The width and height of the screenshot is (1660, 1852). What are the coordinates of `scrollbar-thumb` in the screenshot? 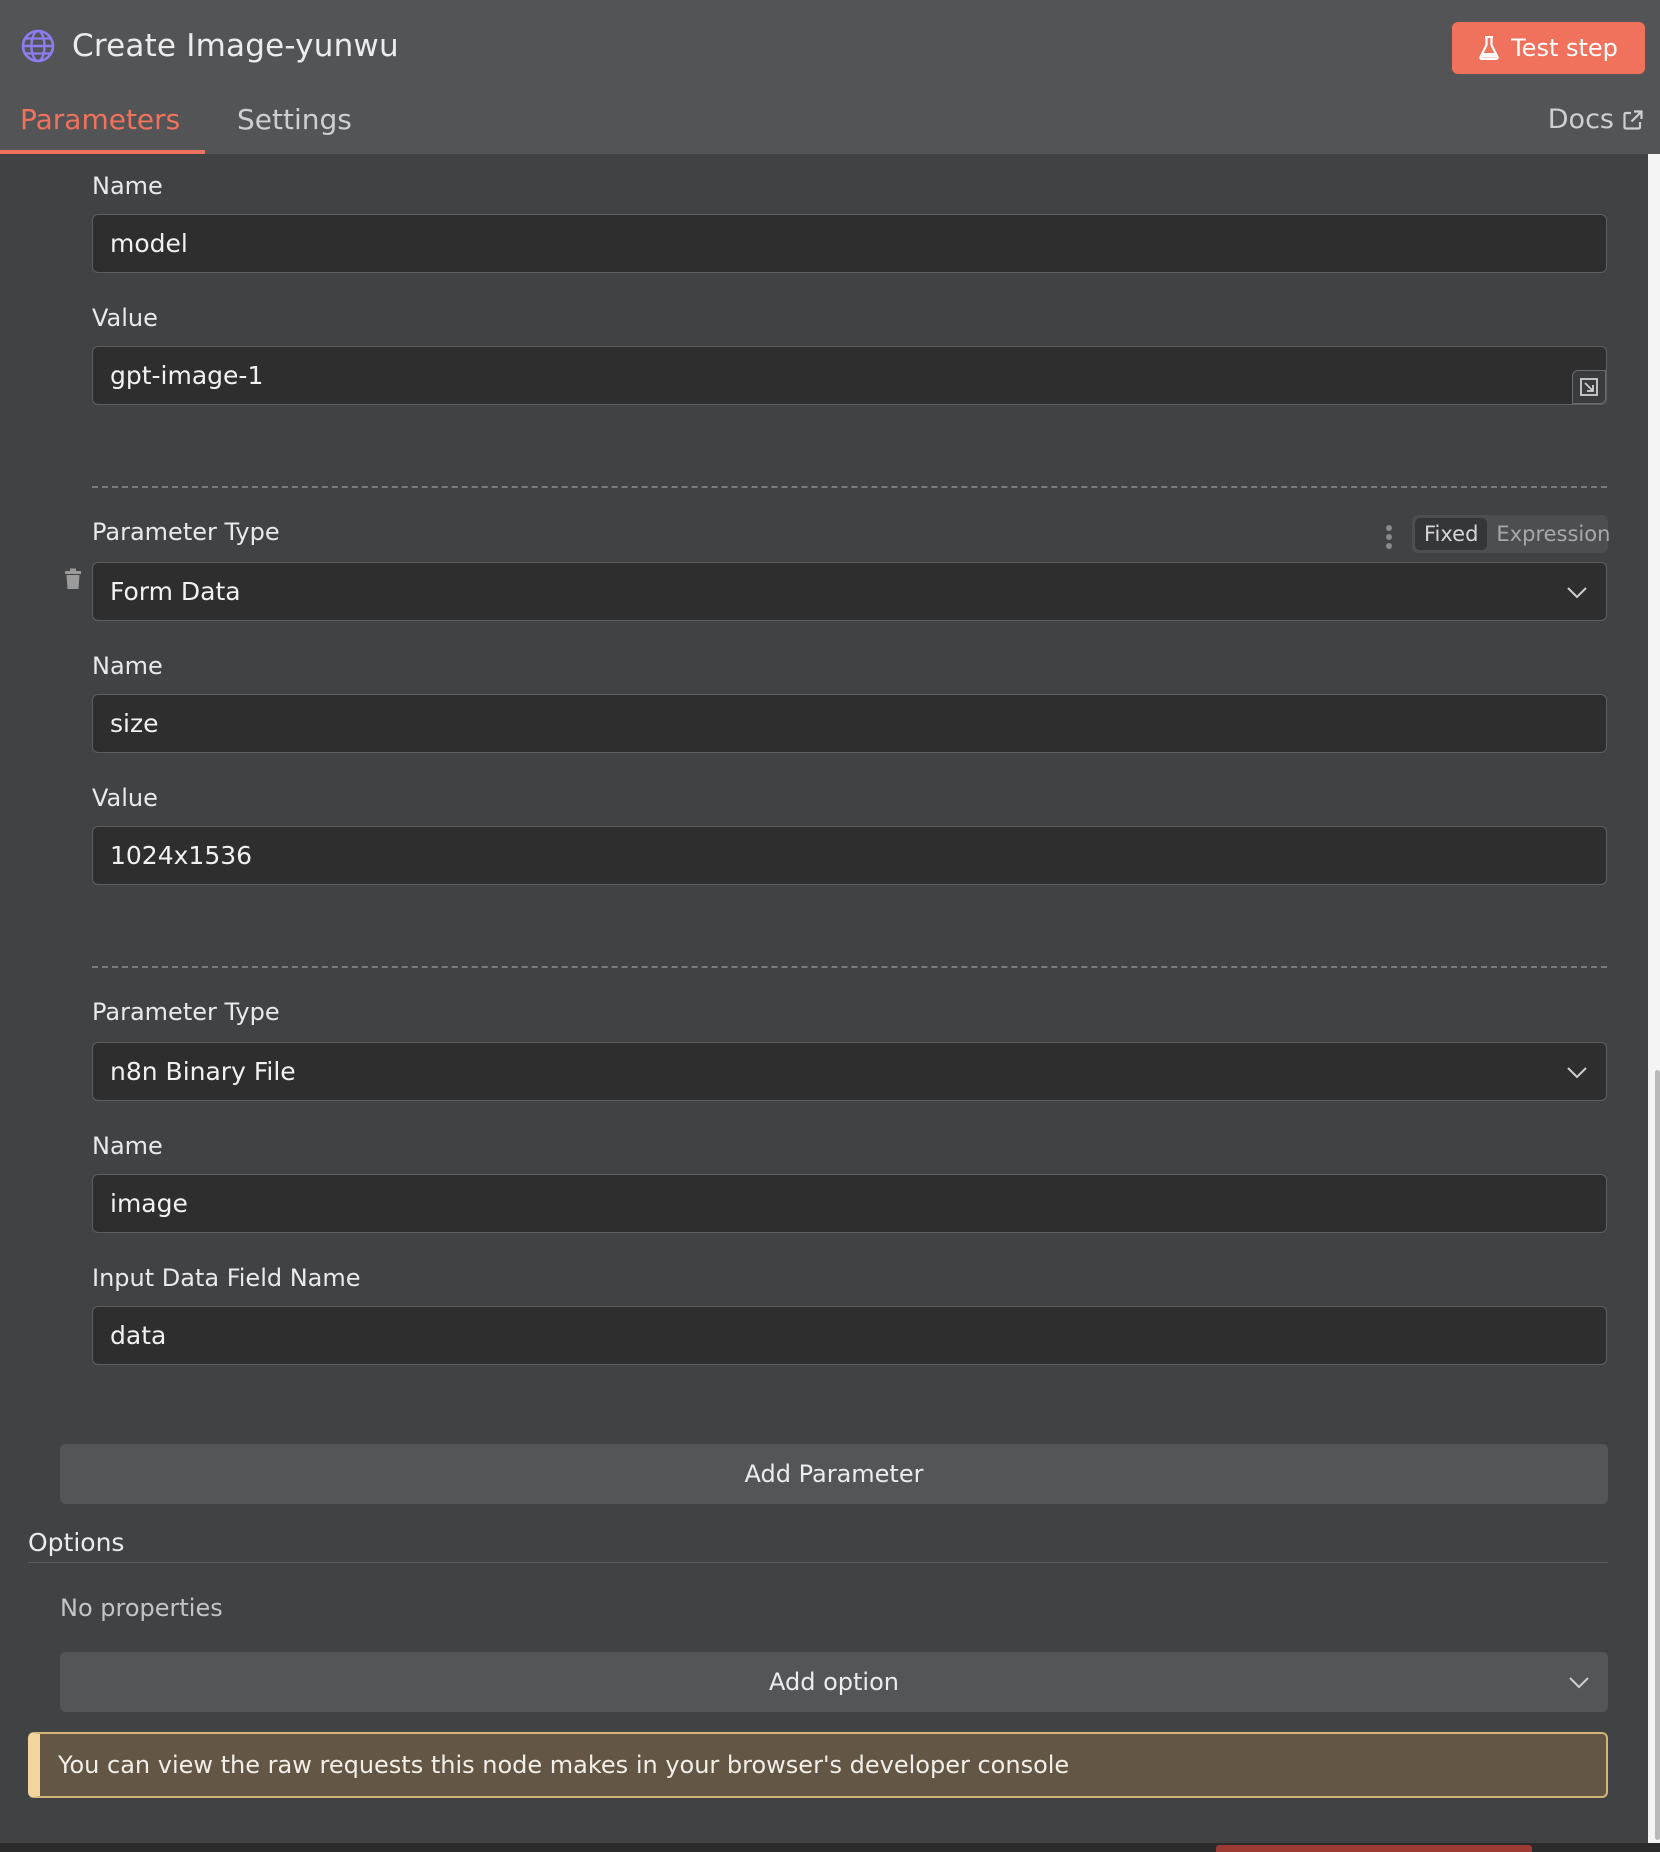 It's located at (1657, 1455).